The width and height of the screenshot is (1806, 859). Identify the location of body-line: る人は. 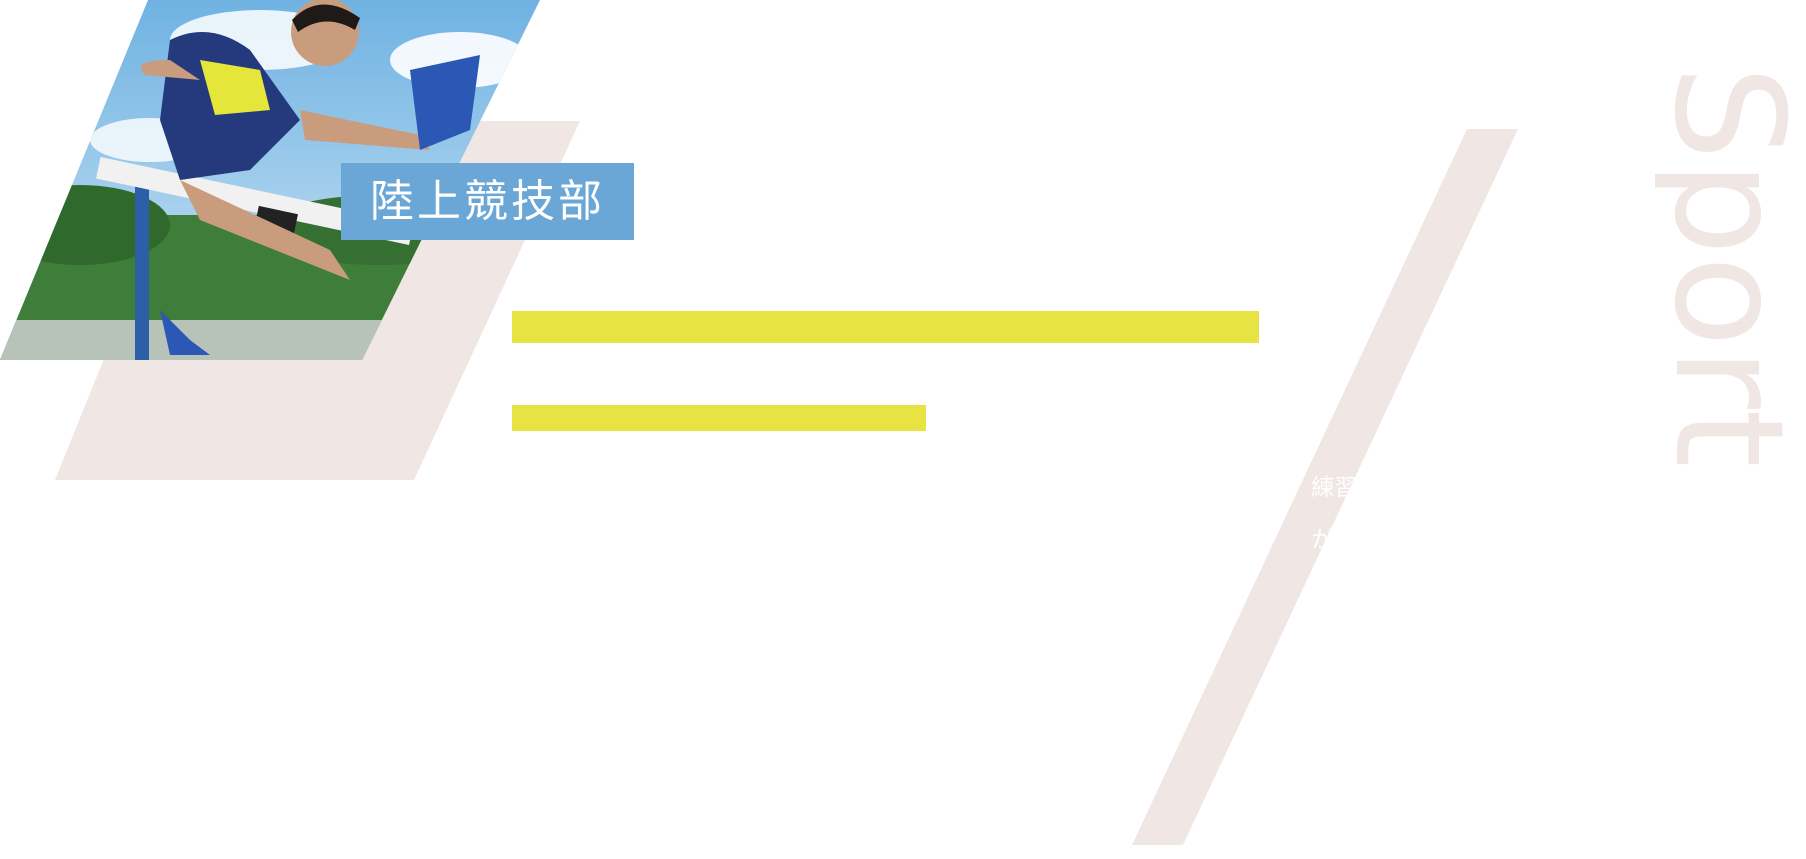
(1345, 799).